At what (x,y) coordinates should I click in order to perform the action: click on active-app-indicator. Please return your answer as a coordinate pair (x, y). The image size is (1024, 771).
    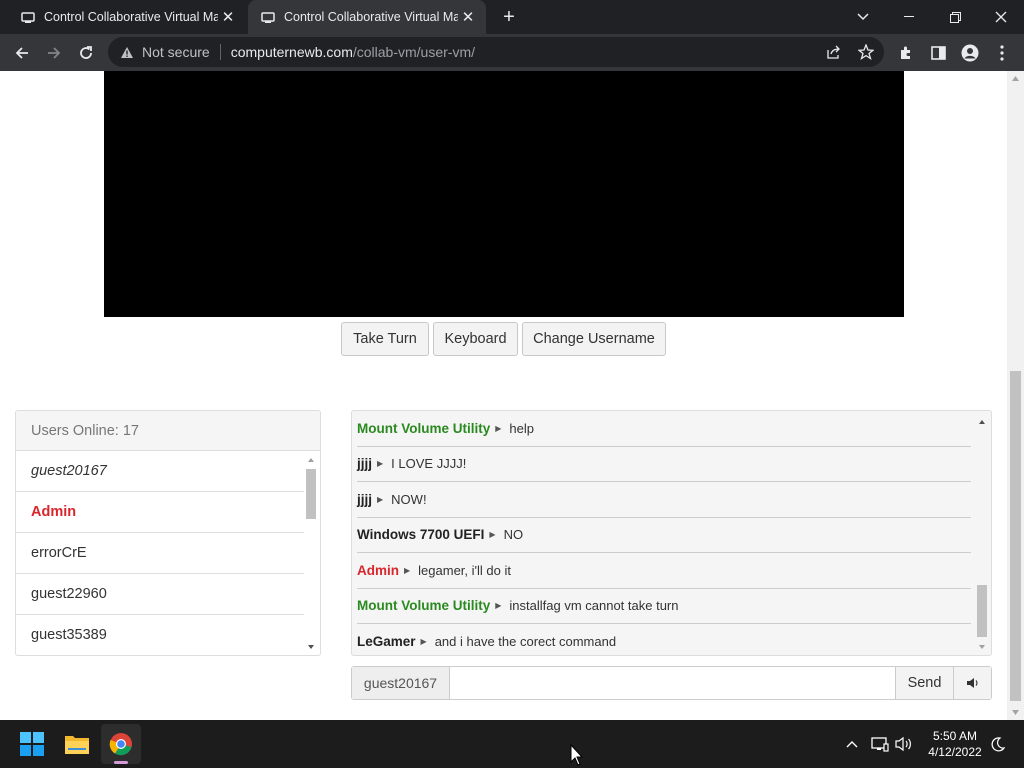
    Looking at the image, I should click on (121, 762).